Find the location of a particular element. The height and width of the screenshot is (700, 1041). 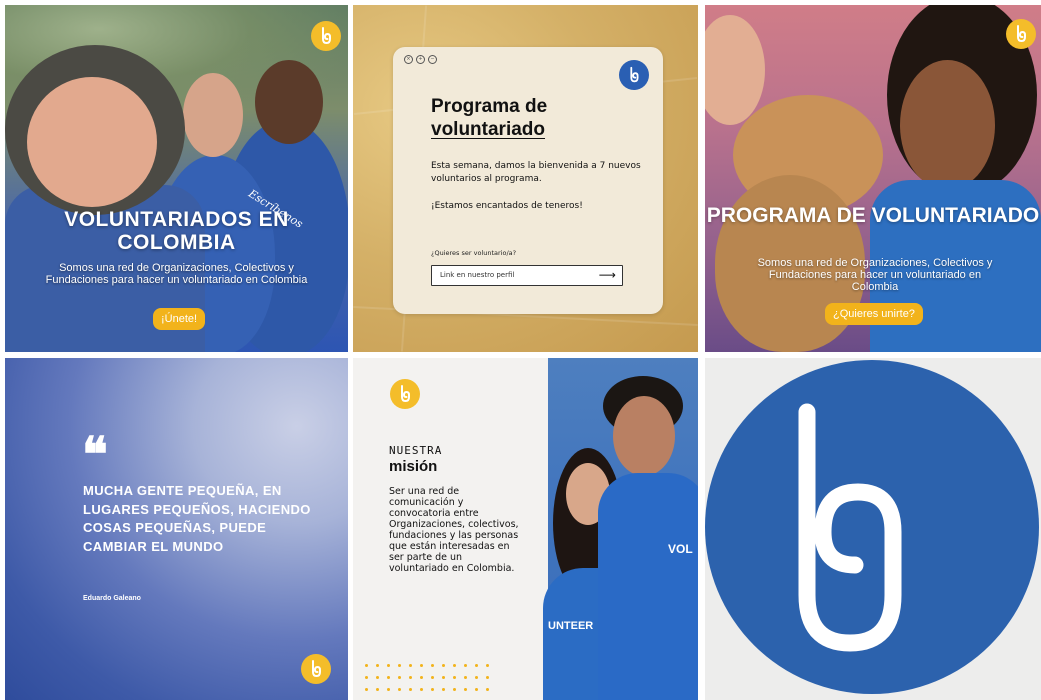

shirt-text-vol: VOL is located at coordinates (680, 549).